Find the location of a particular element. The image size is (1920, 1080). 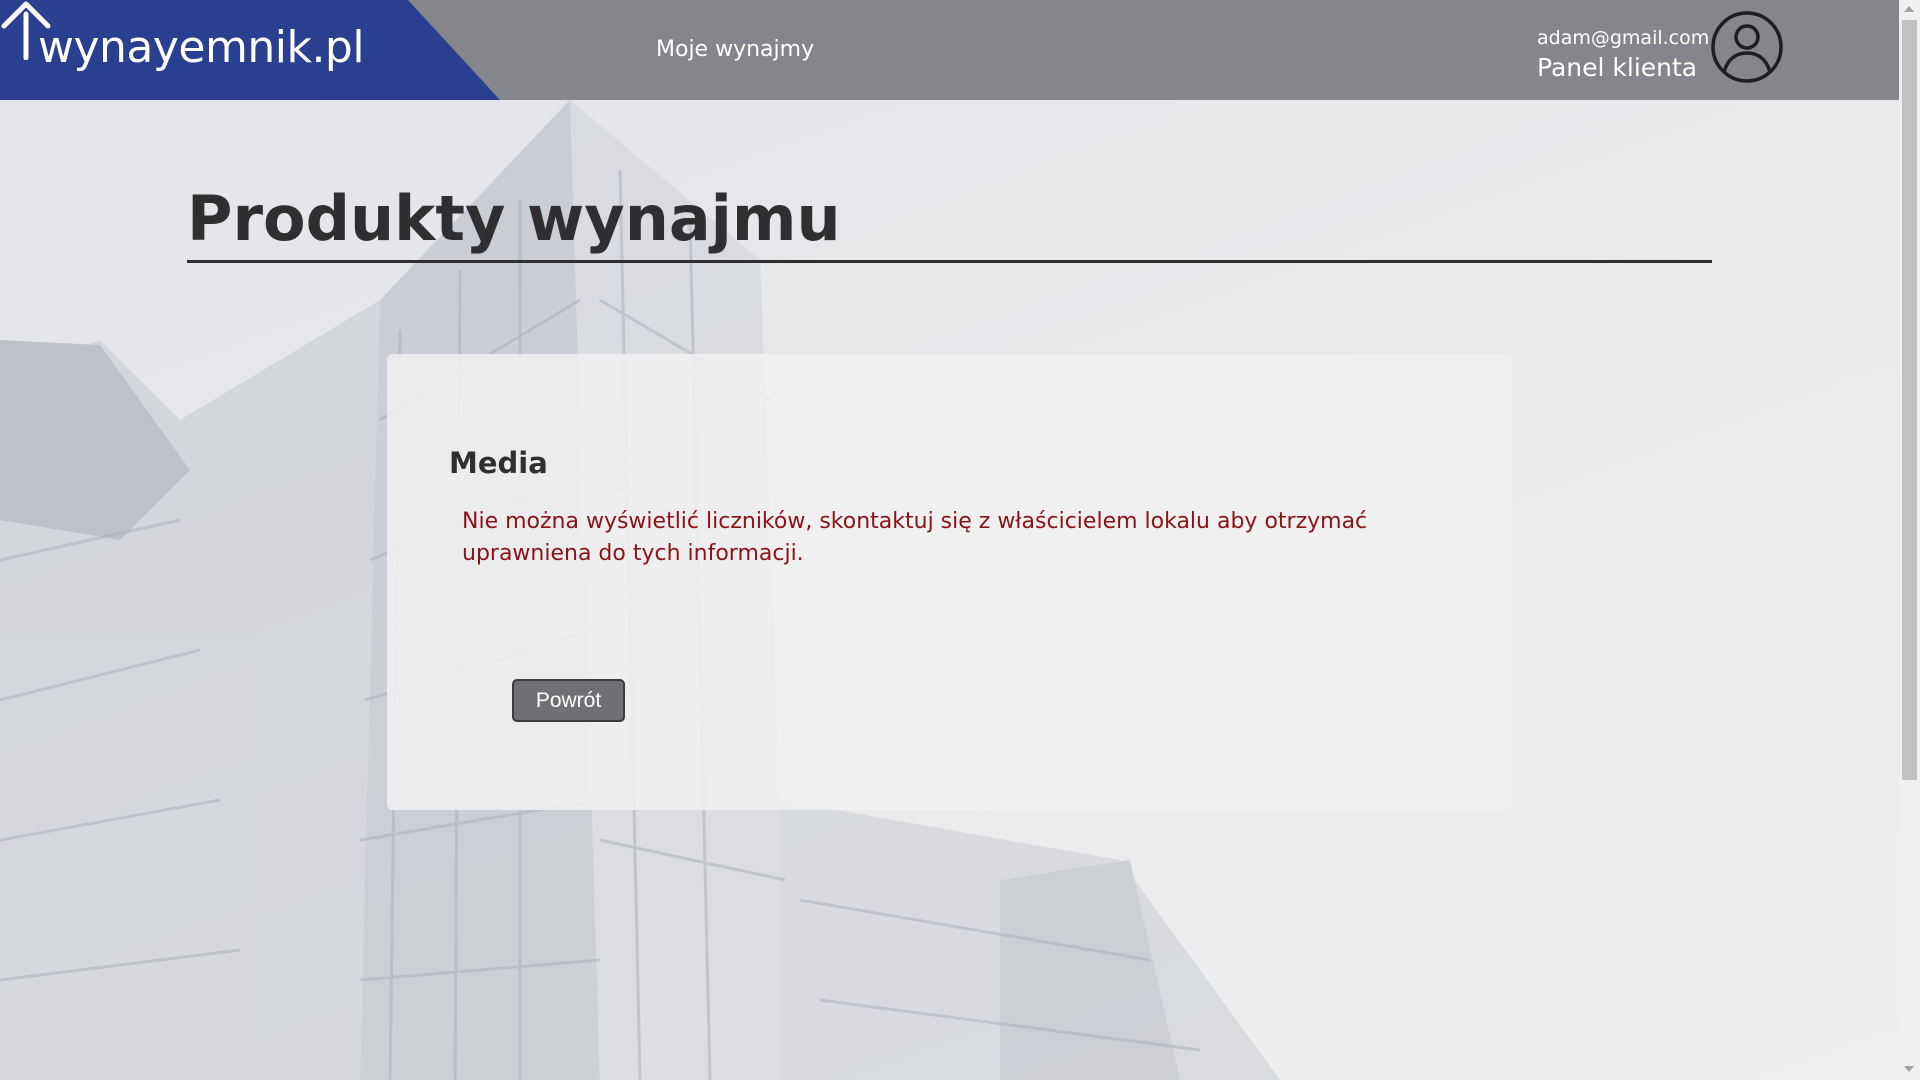

card-title: Media is located at coordinates (498, 463).